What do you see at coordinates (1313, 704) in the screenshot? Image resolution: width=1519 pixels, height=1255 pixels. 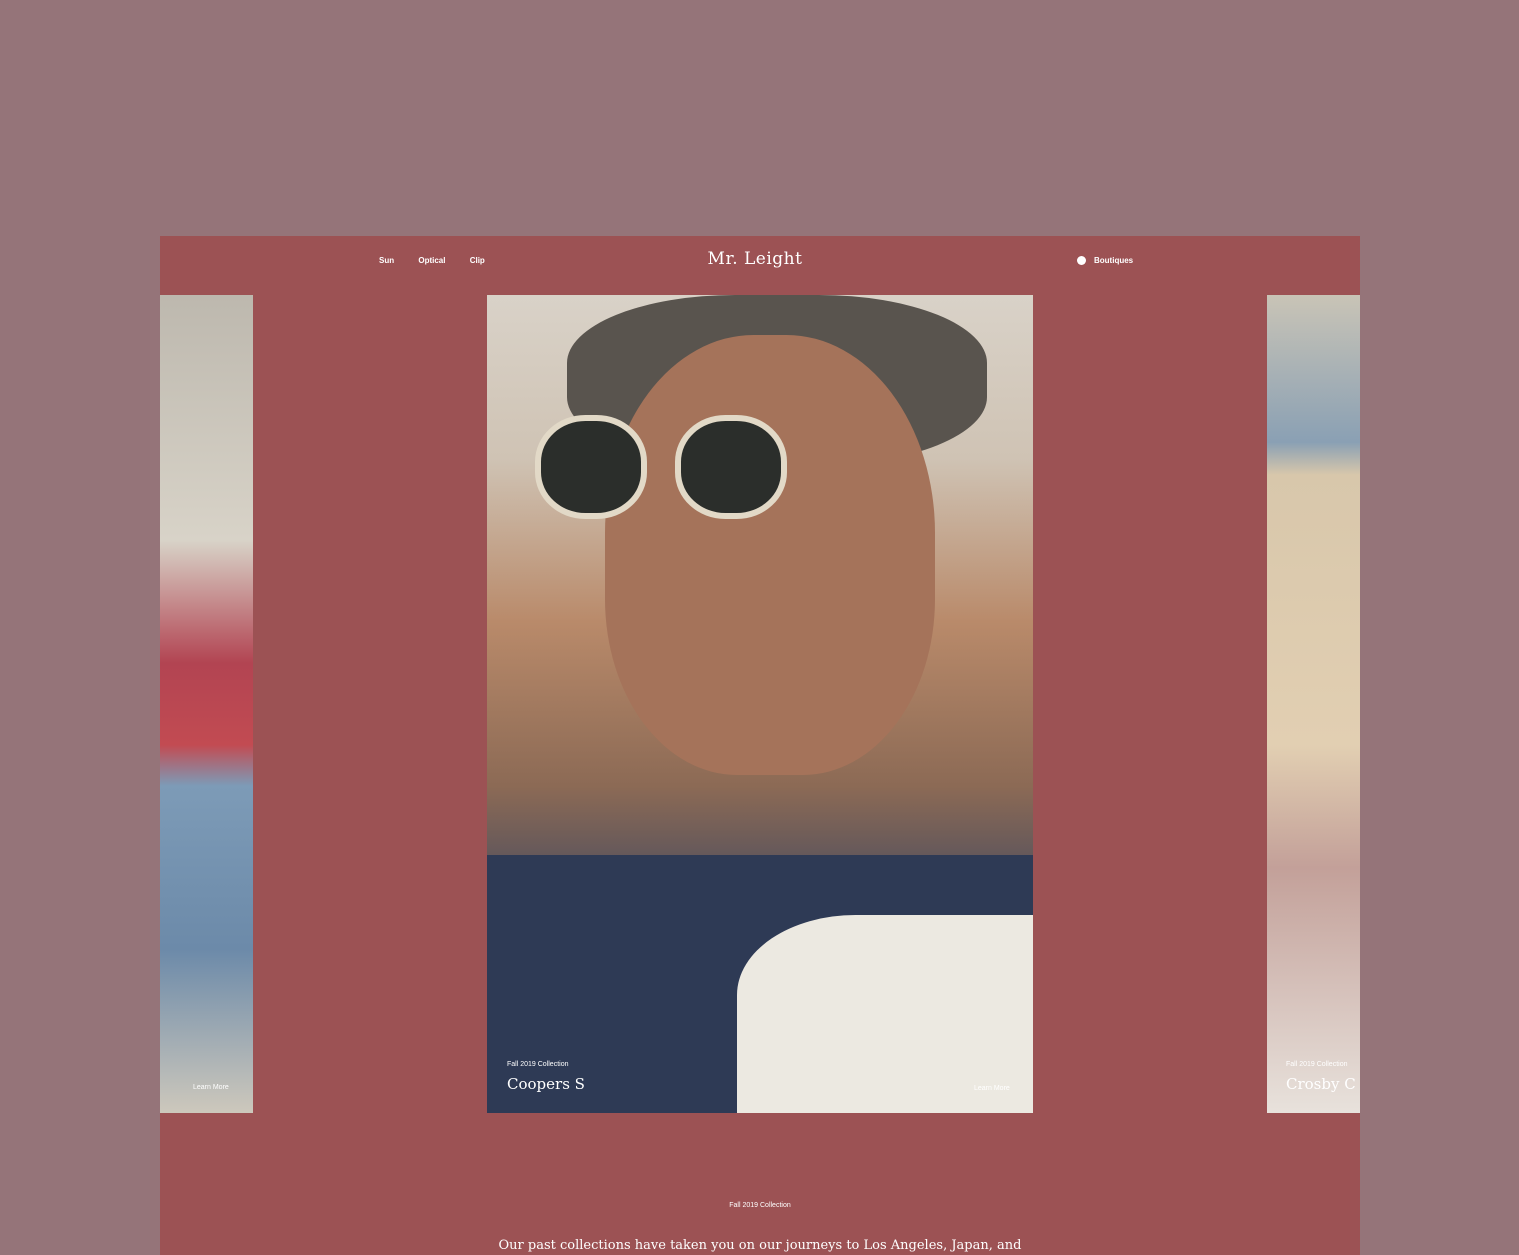 I see `carousel-slide-next: Fall 2019 Collection Crosby C` at bounding box center [1313, 704].